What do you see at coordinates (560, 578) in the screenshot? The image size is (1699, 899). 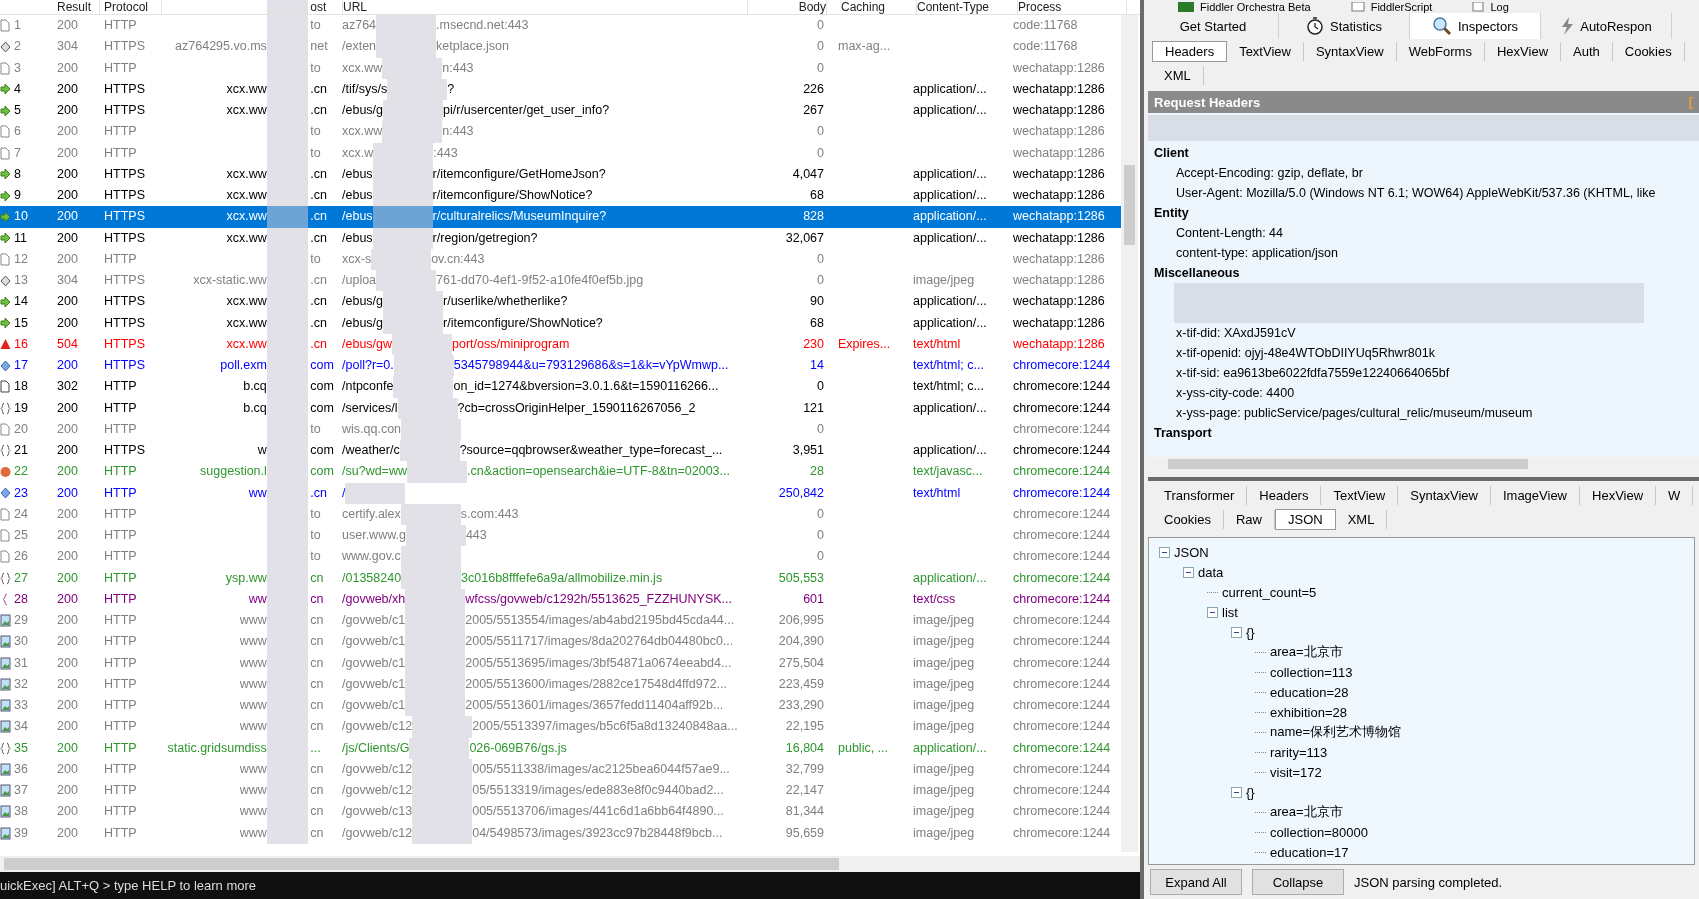 I see `session-row: 27 200 HTTP ysp.ww cn /01358240 3c016b8fffefe6a9a/allmobilize.min.js 505,553 application/... chromecore:1244` at bounding box center [560, 578].